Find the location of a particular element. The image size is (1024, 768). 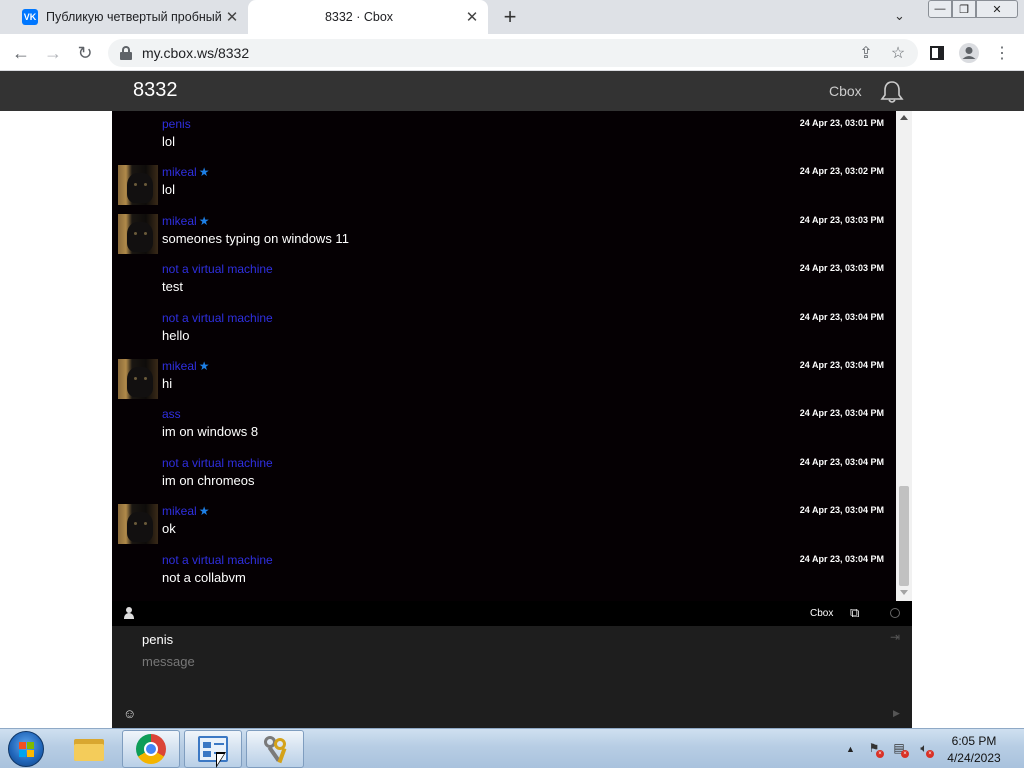

chat-input-area: ⇥ ☺ ▶ is located at coordinates (512, 677).